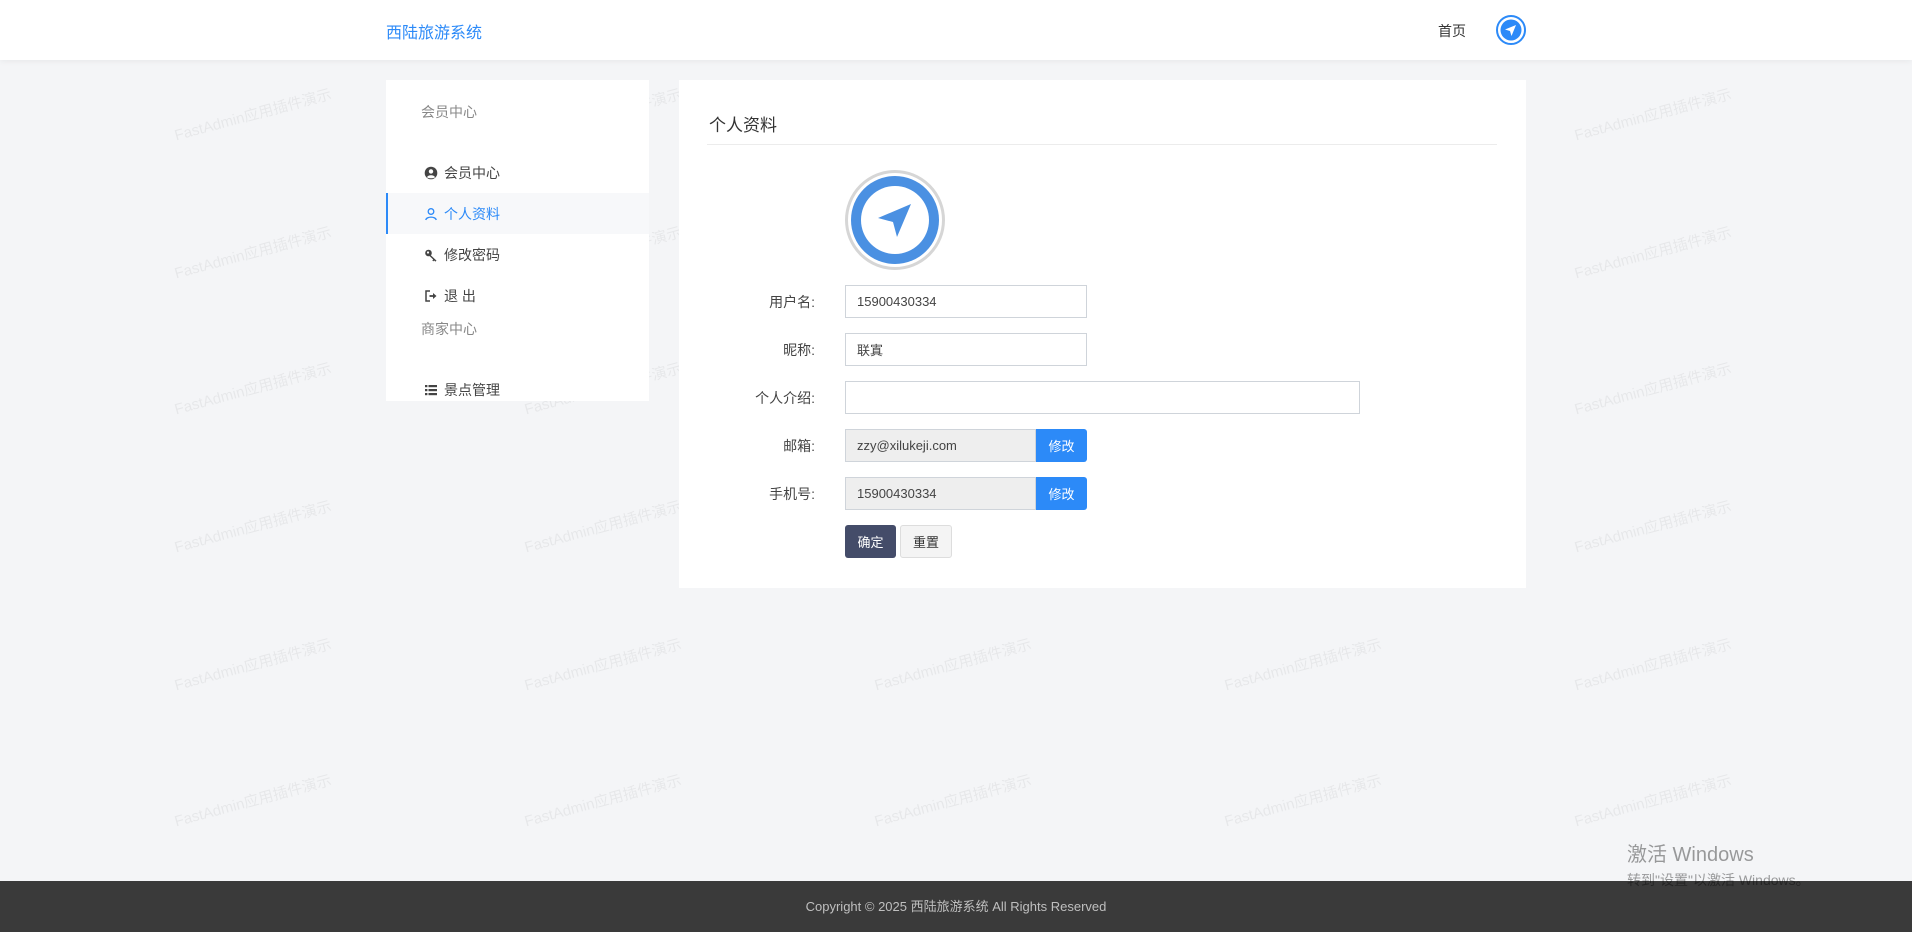  I want to click on reset-button: 重置, so click(926, 541).